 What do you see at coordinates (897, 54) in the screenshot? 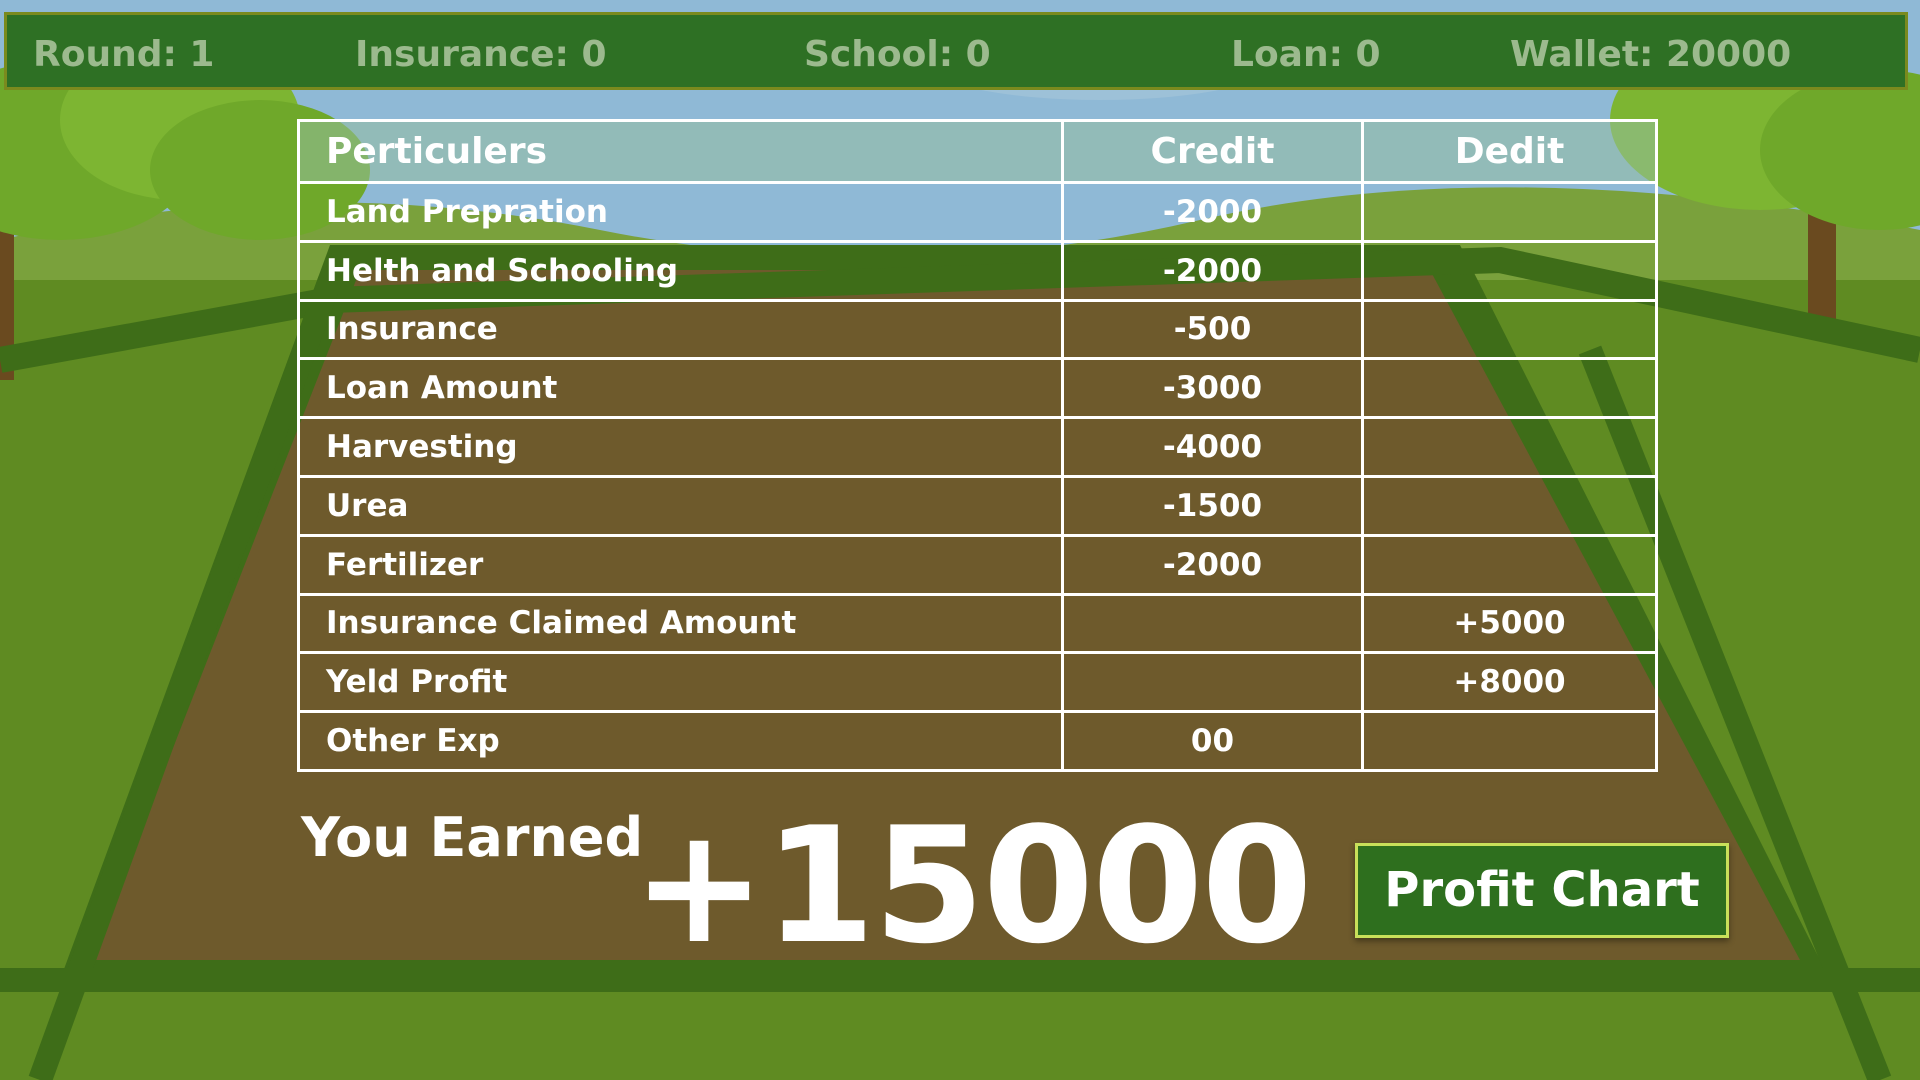
I see `school-counter: School: 0` at bounding box center [897, 54].